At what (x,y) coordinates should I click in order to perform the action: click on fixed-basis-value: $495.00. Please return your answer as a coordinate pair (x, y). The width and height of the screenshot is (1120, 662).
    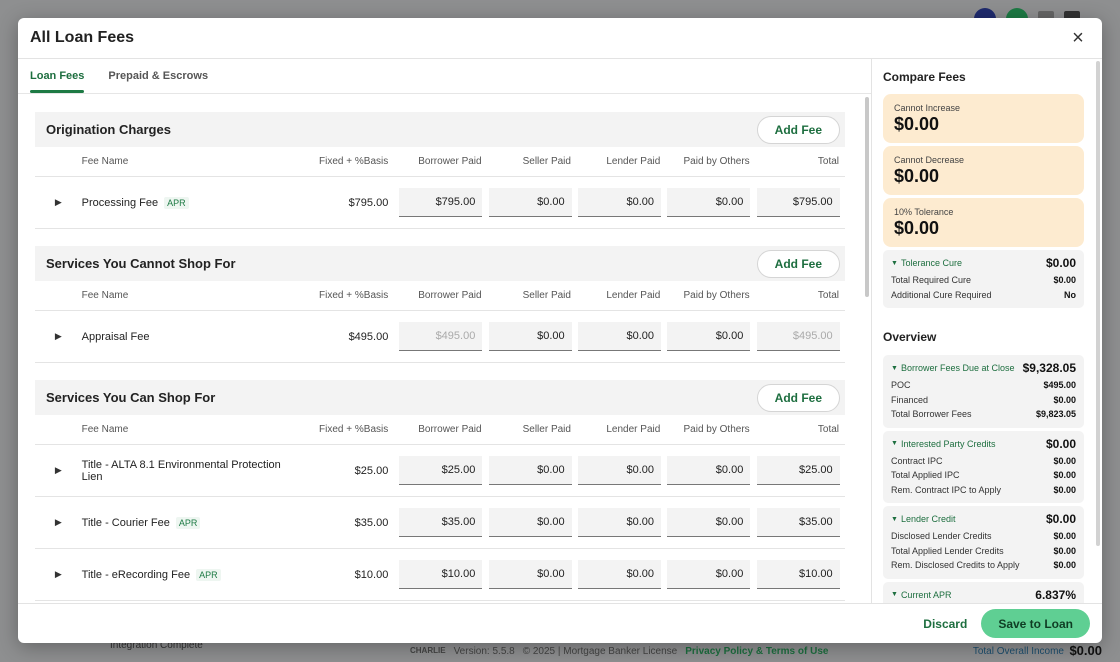
    Looking at the image, I should click on (368, 336).